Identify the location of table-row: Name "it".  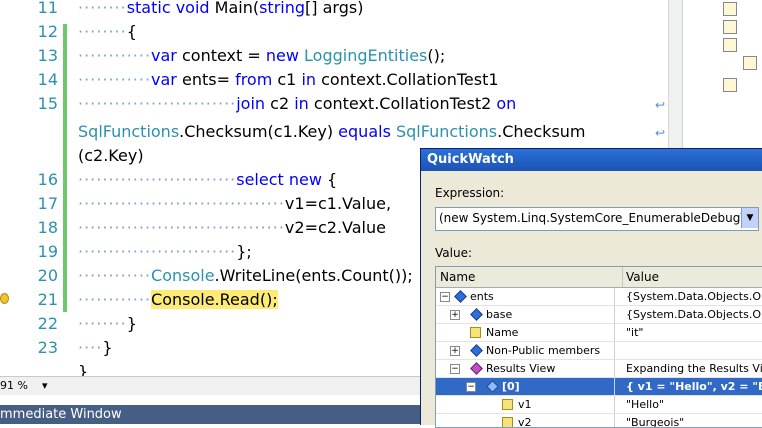
(599, 333).